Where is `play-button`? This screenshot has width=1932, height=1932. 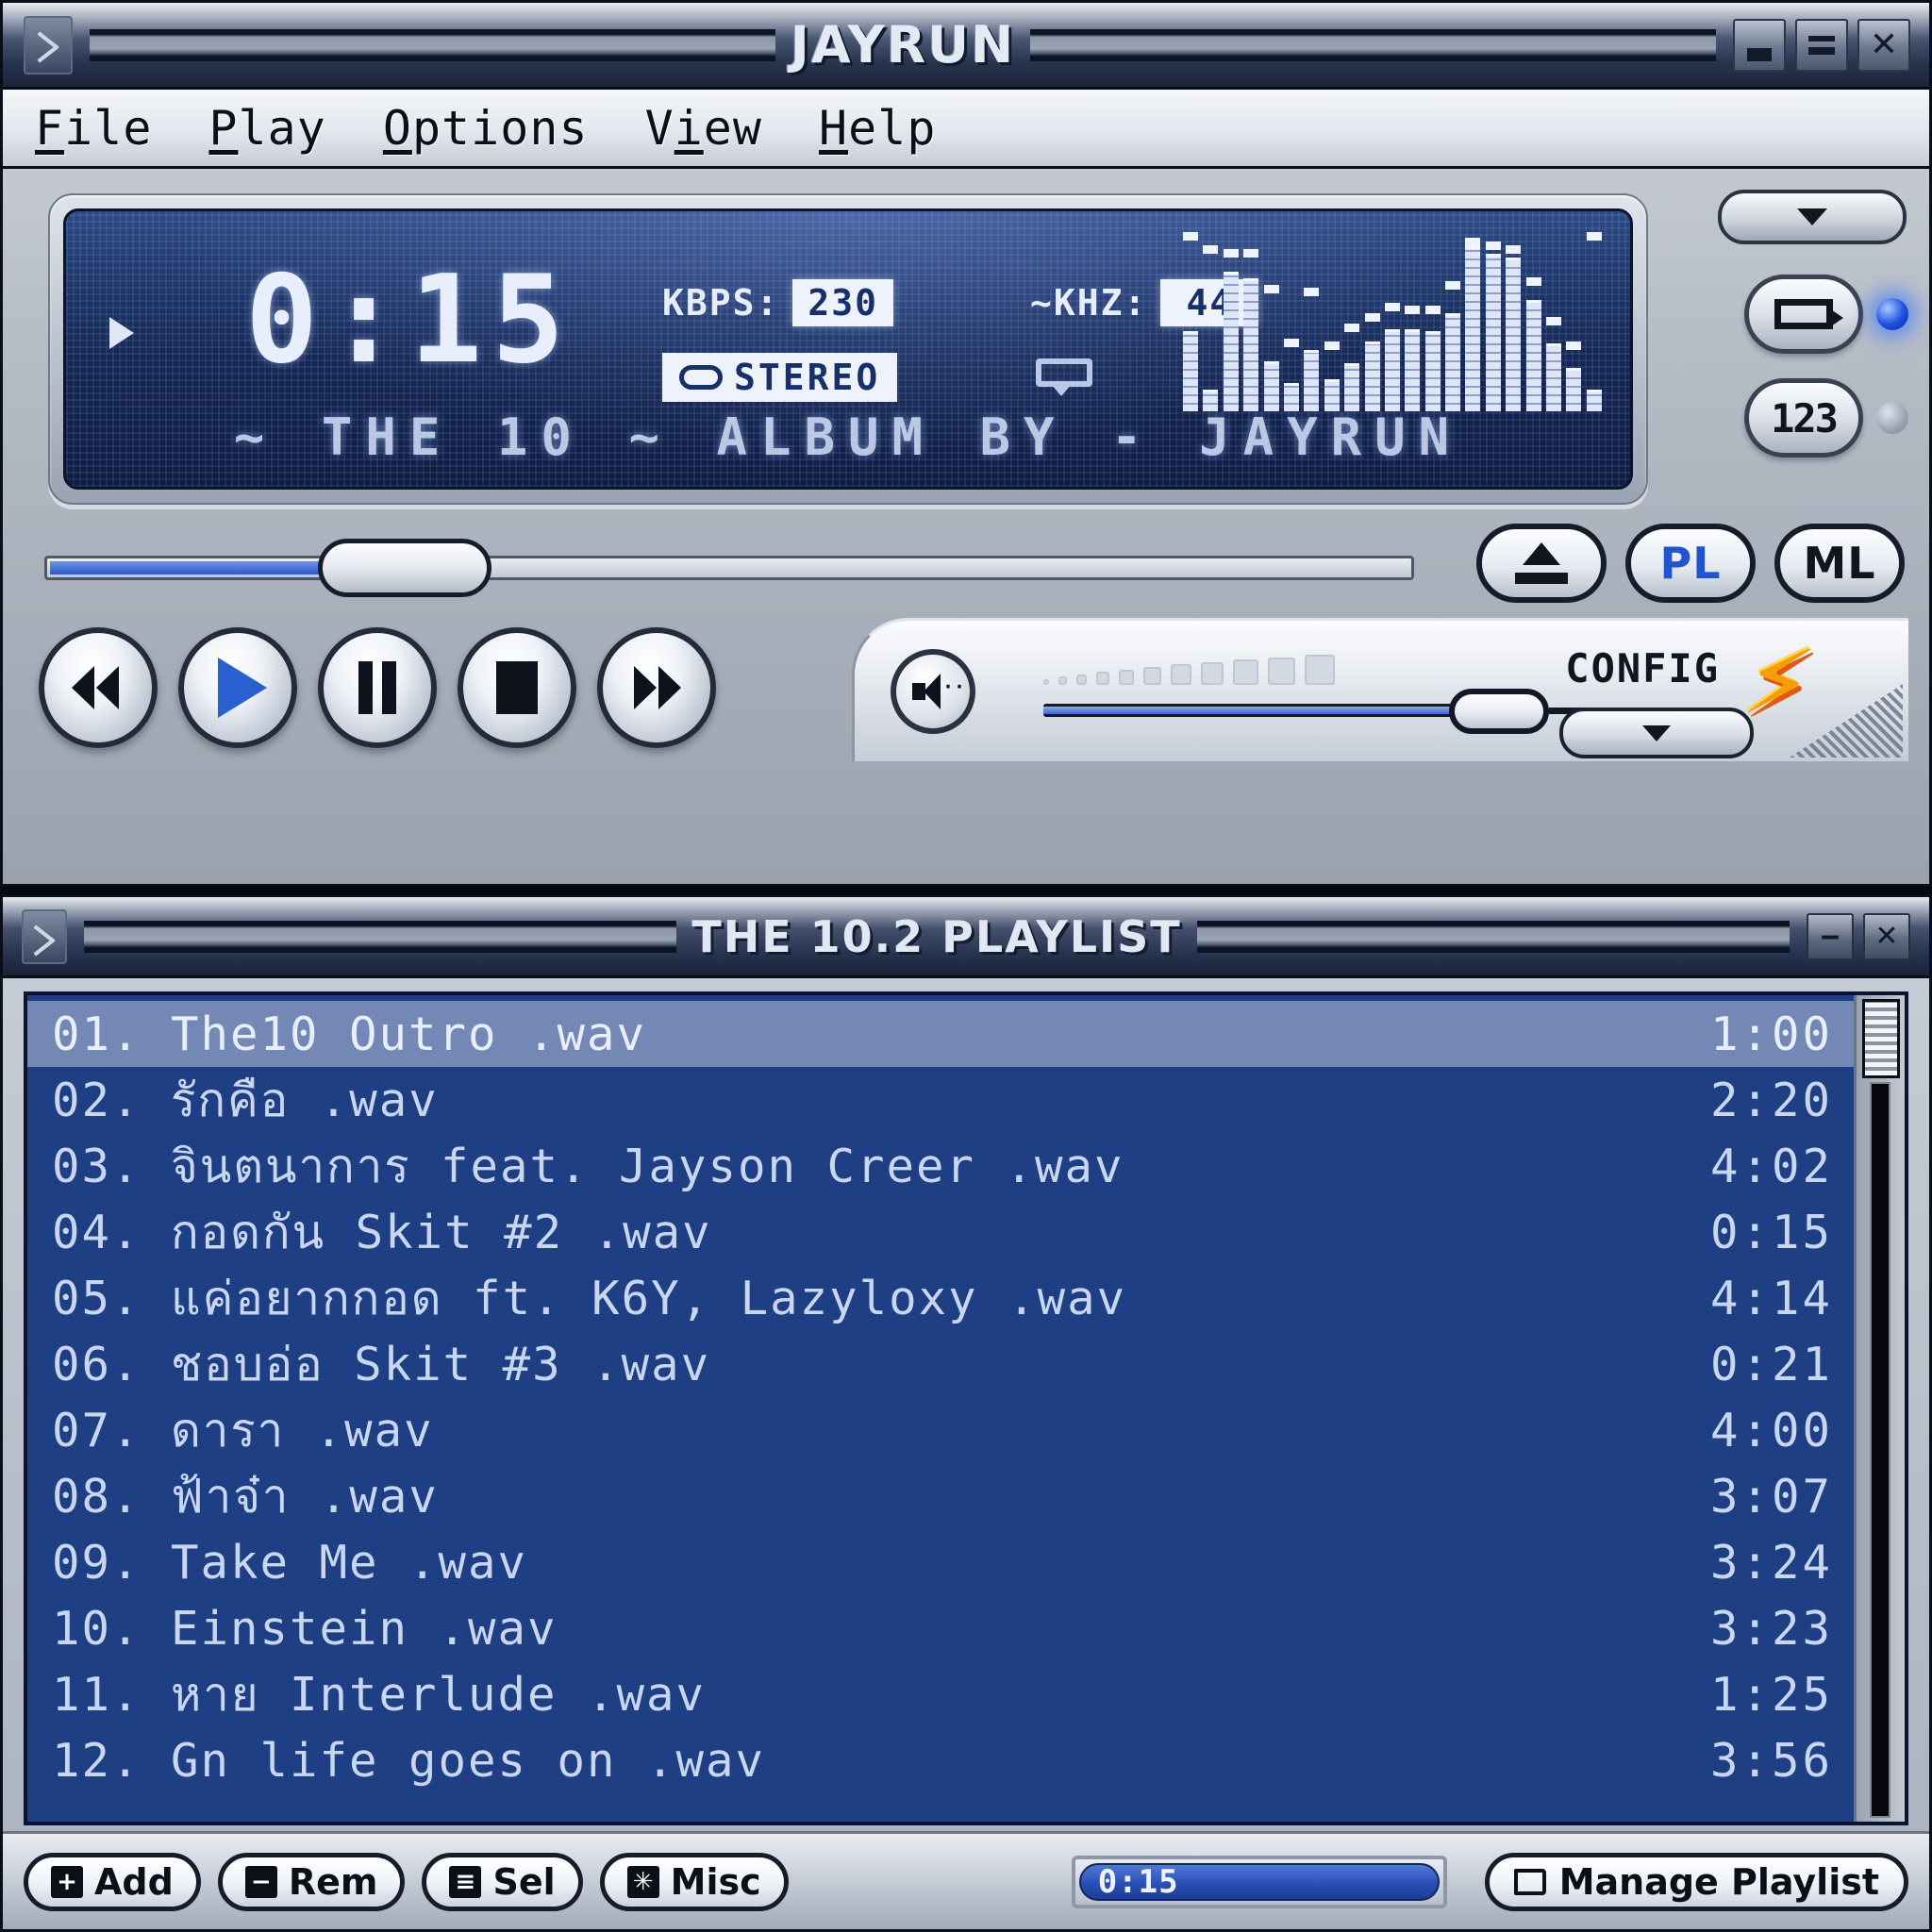
play-button is located at coordinates (238, 687).